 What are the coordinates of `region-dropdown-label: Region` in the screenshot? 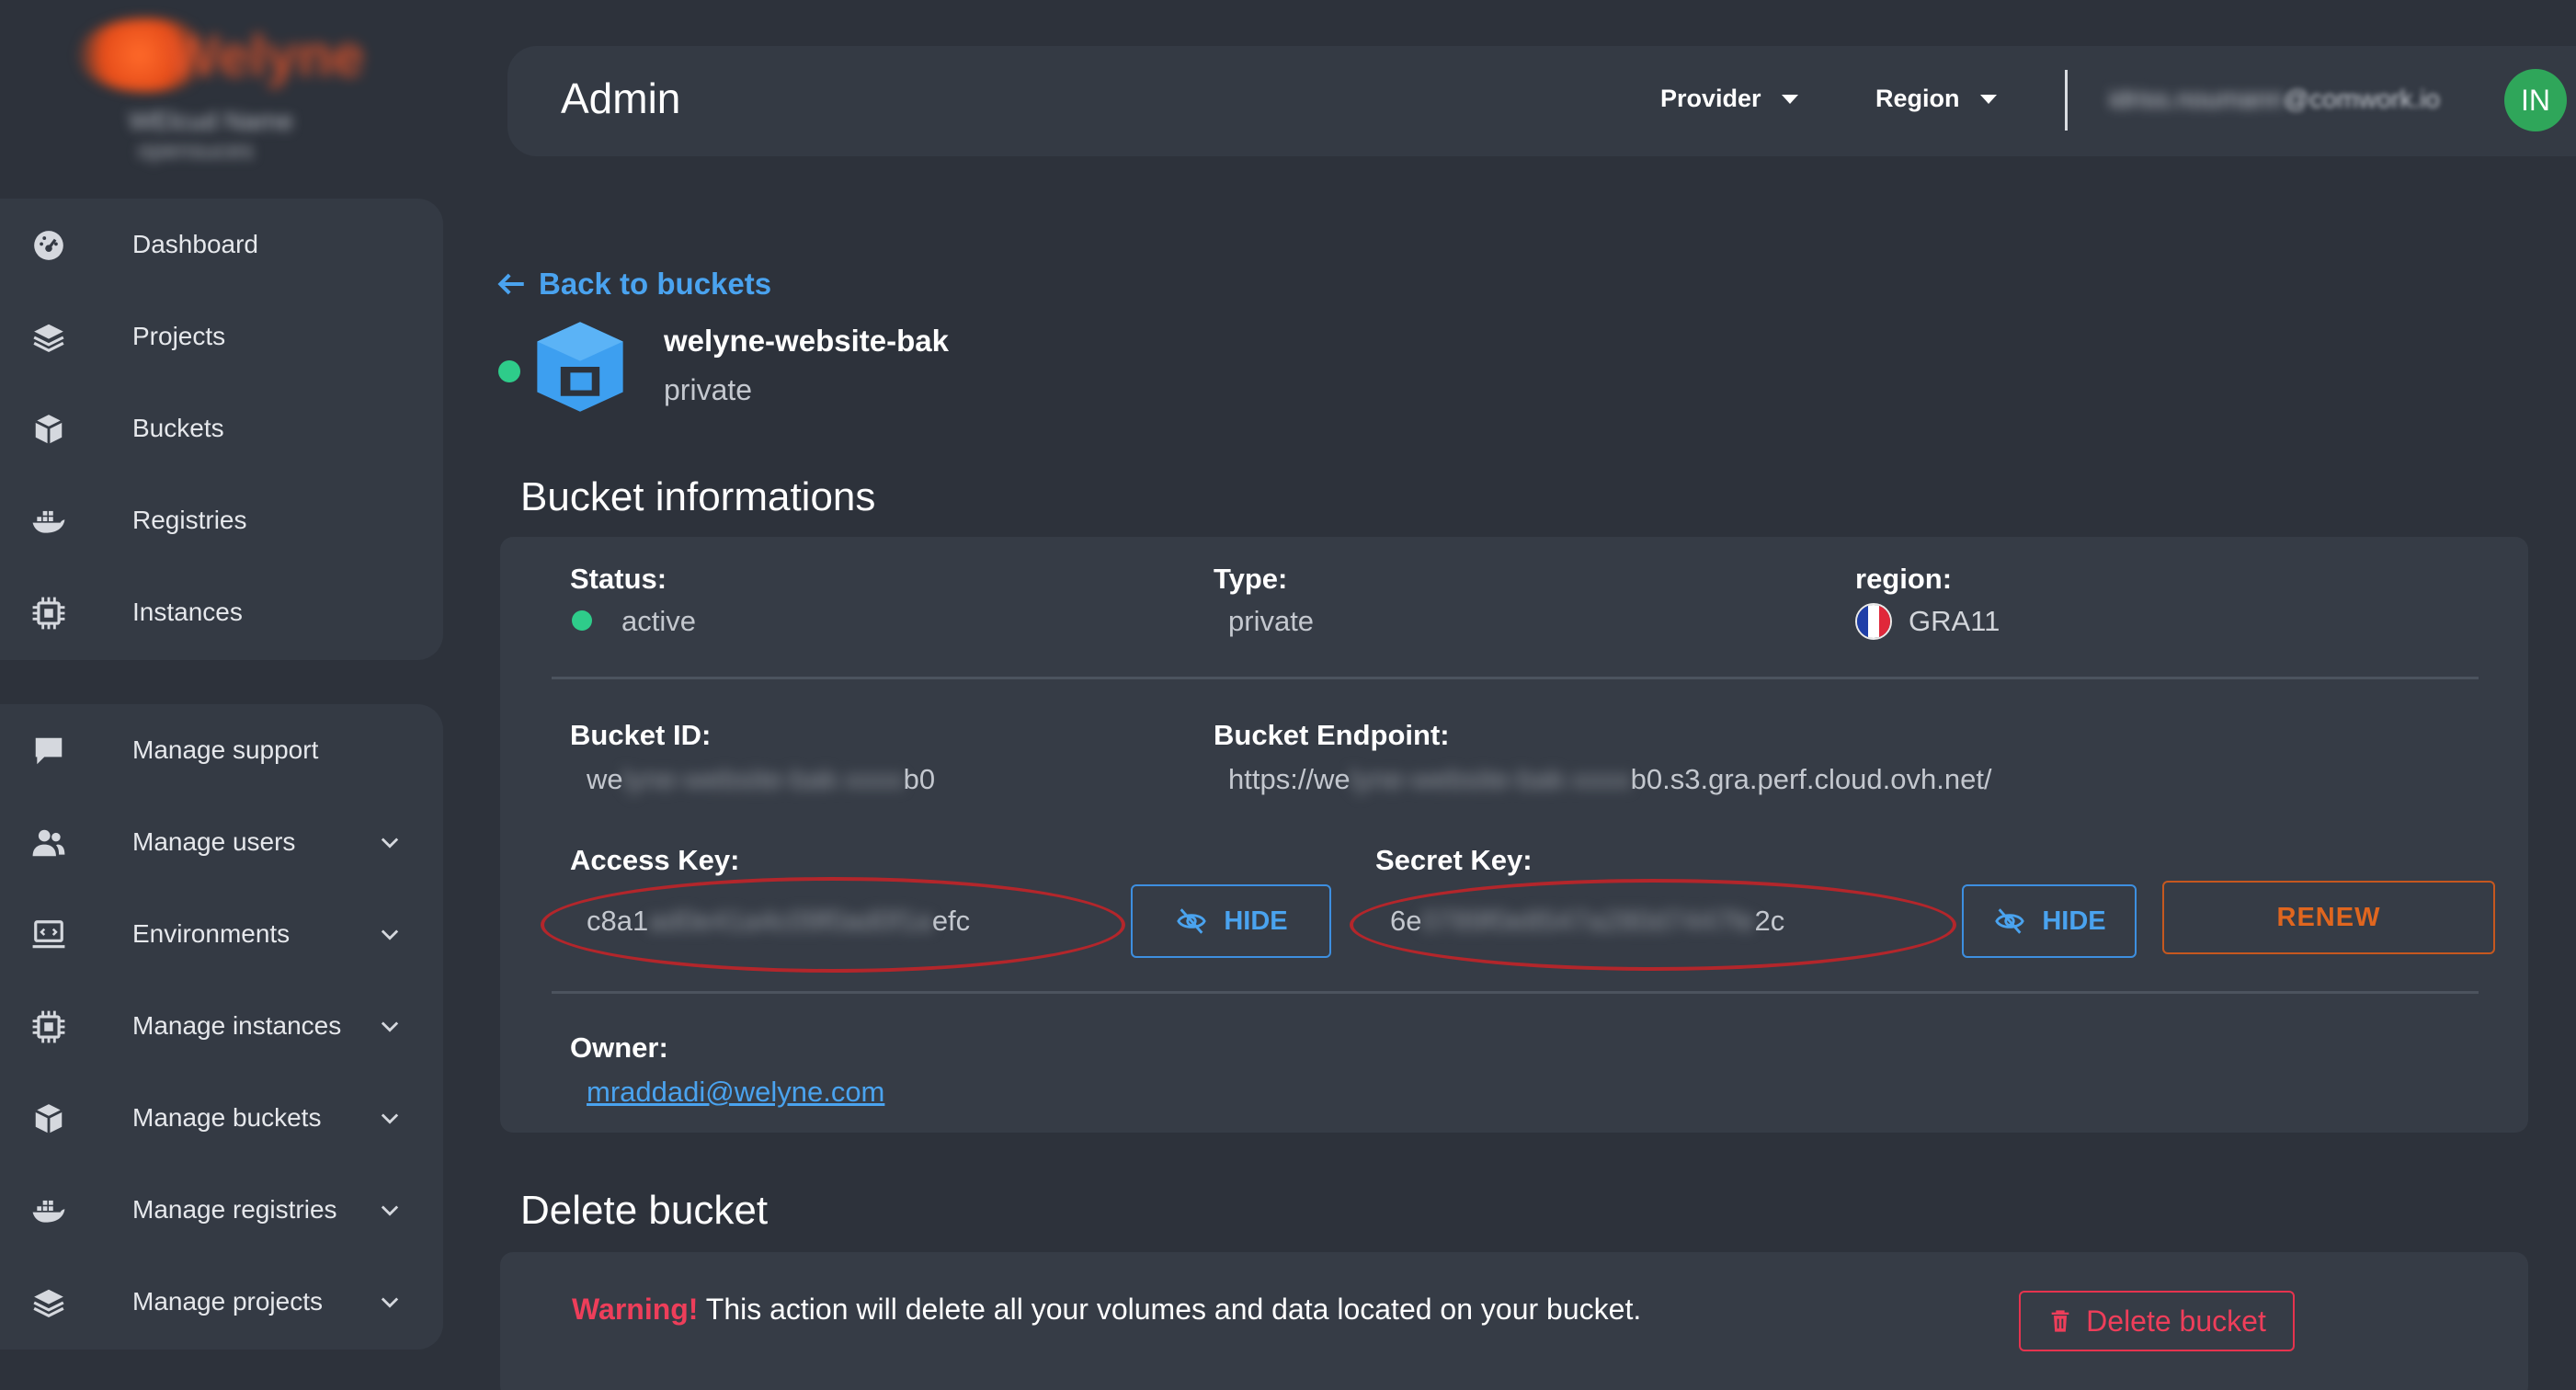 It's located at (1917, 99).